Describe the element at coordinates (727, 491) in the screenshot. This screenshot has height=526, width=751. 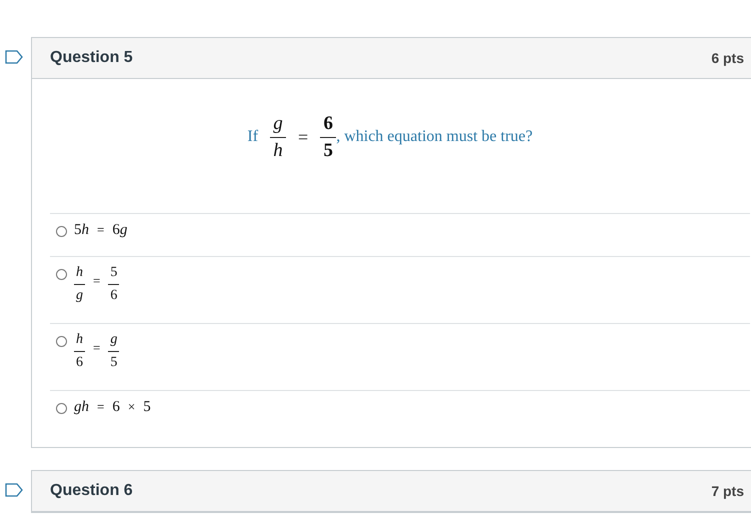
I see `points-label: 7 pts` at that location.